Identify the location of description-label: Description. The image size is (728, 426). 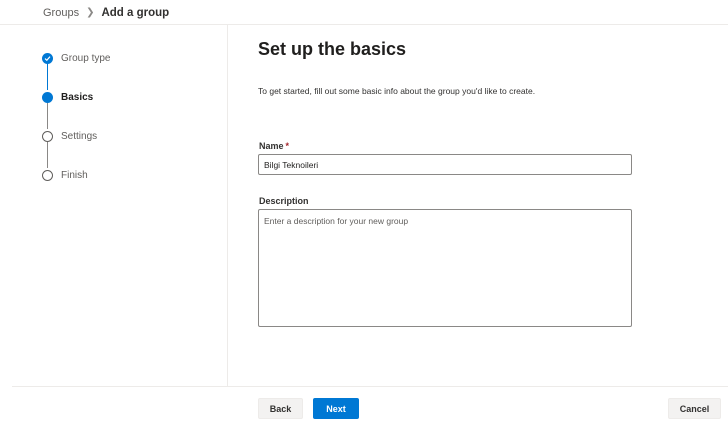
(284, 201).